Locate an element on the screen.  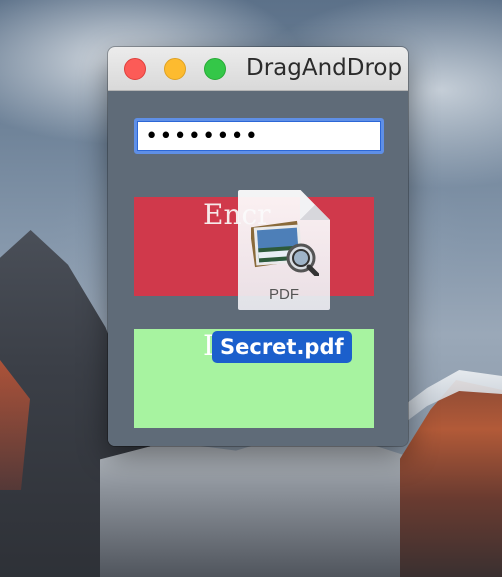
password-value: •••••••• is located at coordinates (202, 136).